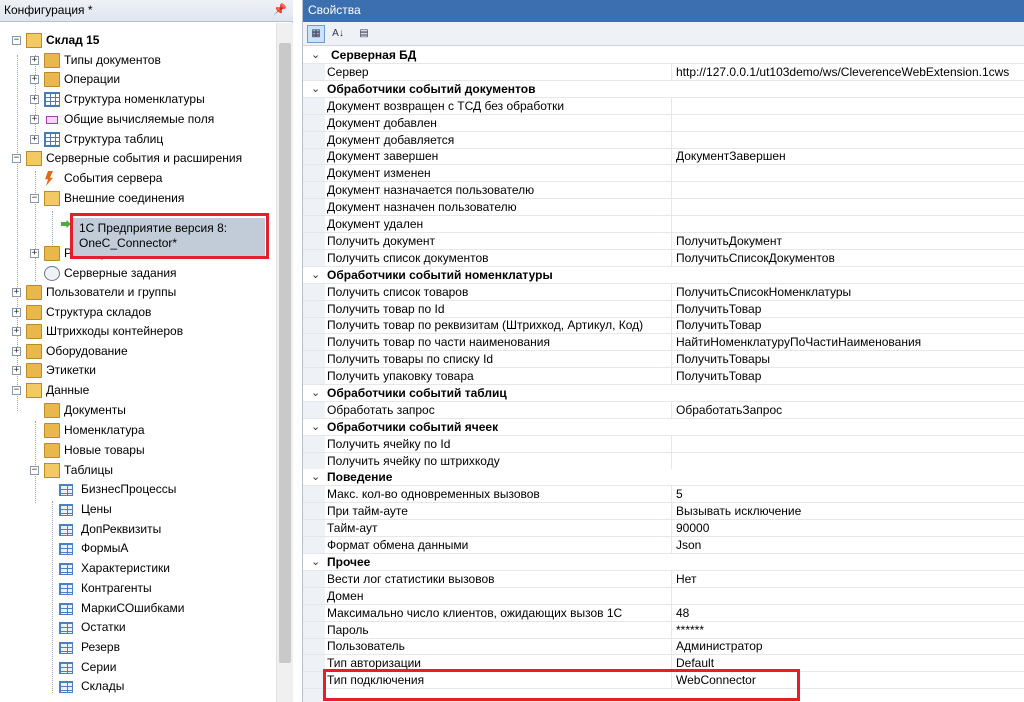  Describe the element at coordinates (663, 579) in the screenshot. I see `property-row: Вести лог статистики вызовов Нет` at that location.